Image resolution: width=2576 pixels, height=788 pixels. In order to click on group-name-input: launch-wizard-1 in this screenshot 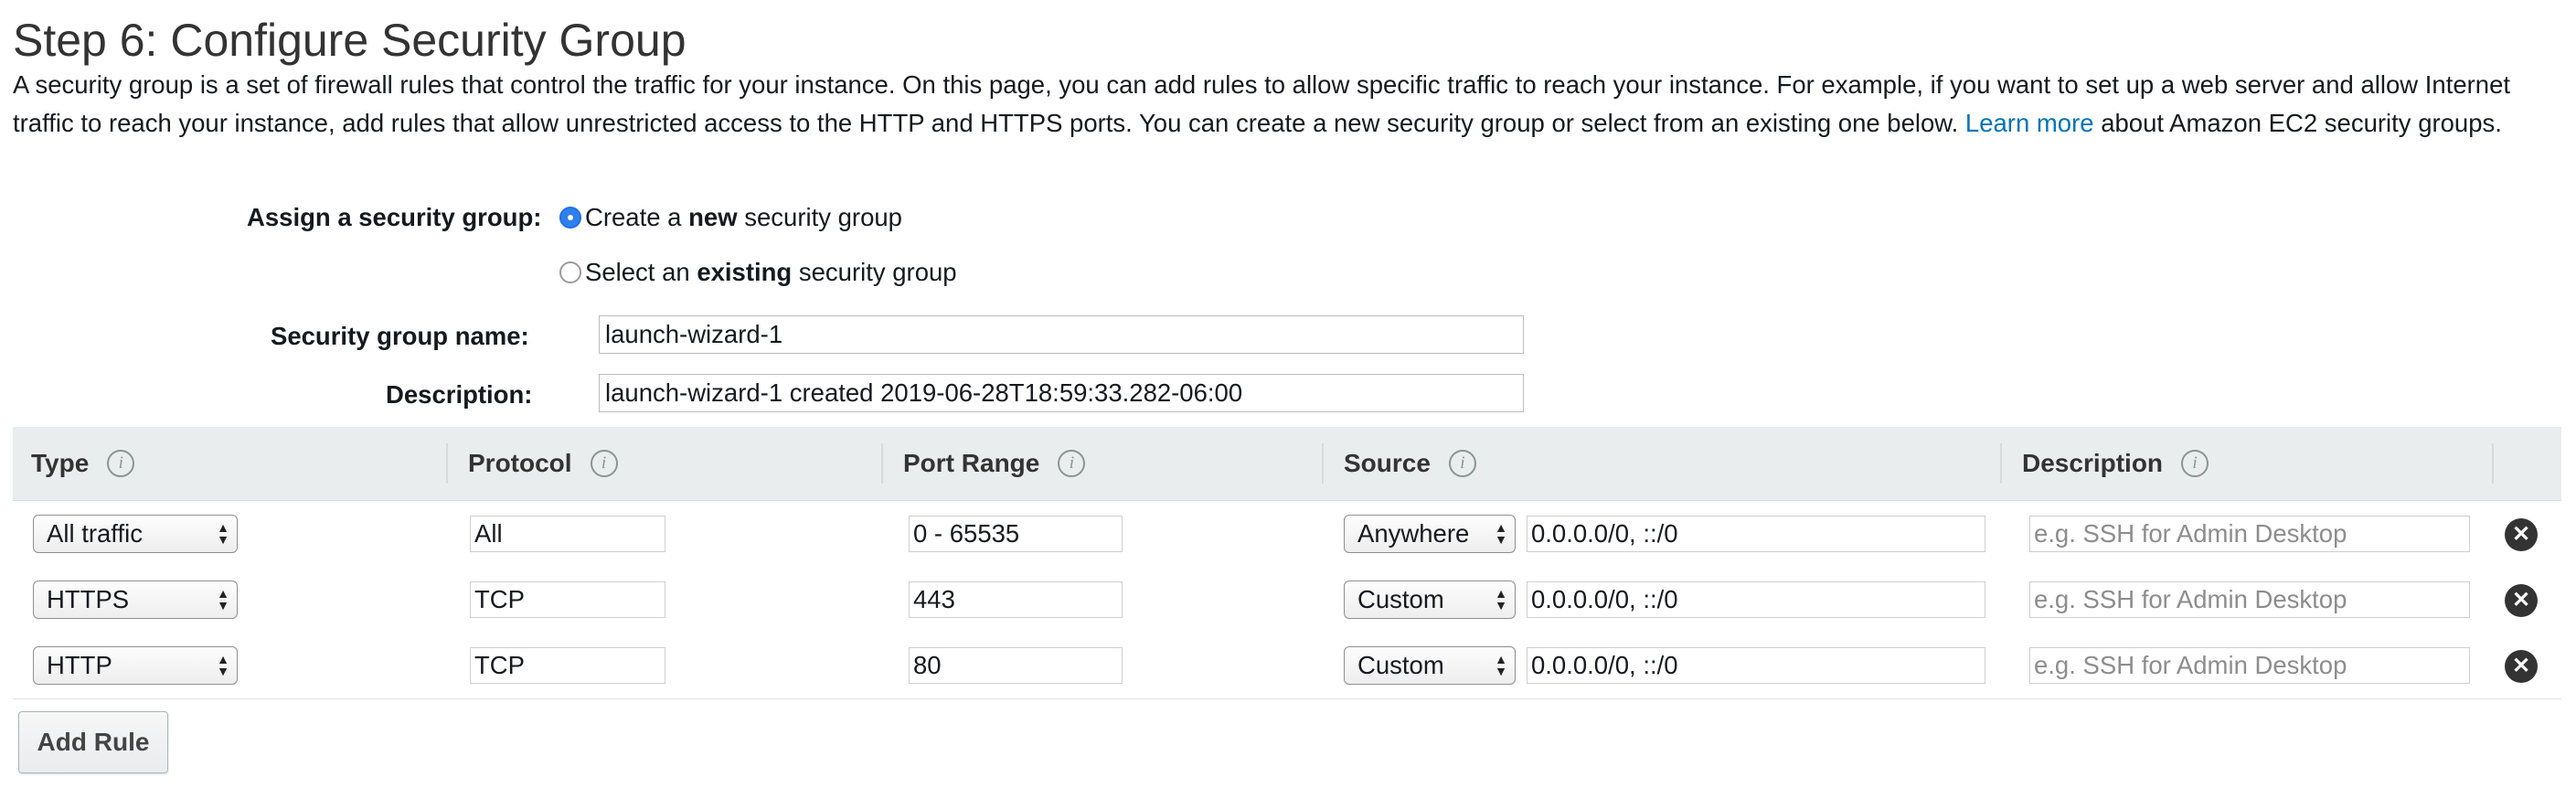, I will do `click(1061, 334)`.